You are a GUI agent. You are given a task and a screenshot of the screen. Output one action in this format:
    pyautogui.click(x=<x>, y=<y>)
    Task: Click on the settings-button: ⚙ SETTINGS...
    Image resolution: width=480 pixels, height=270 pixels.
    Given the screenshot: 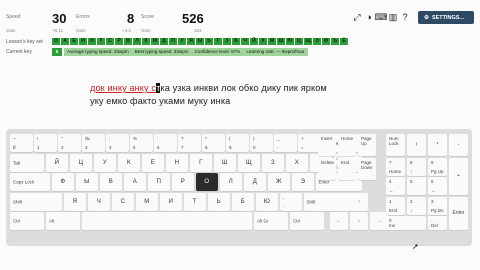 What is the action you would take?
    pyautogui.click(x=446, y=17)
    